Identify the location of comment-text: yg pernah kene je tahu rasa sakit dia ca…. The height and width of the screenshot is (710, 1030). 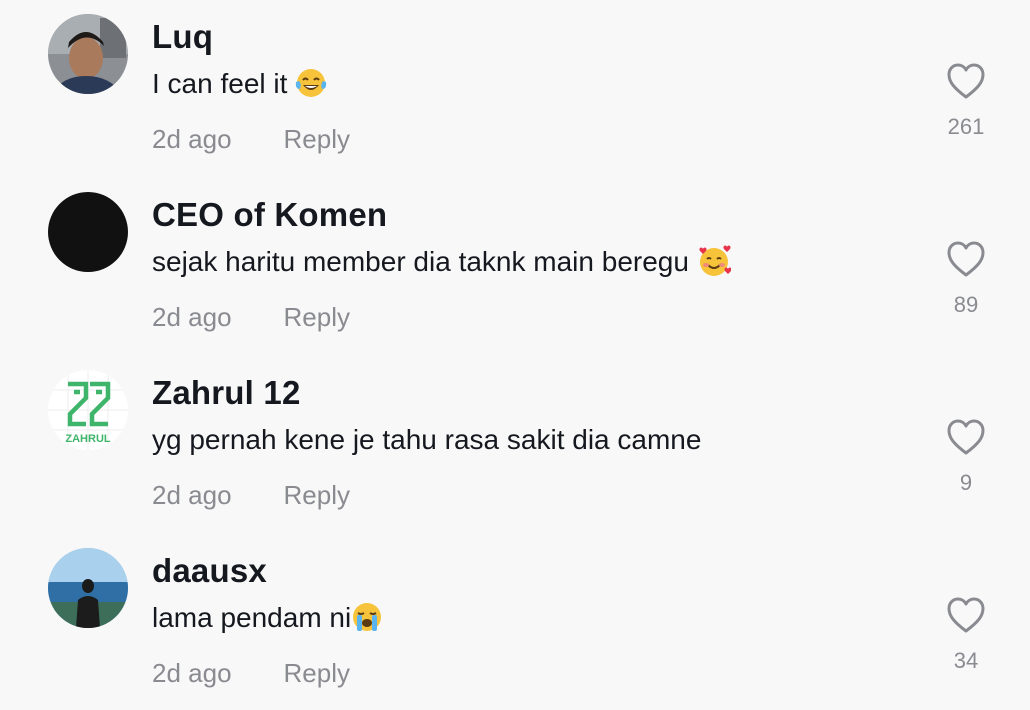
(426, 440).